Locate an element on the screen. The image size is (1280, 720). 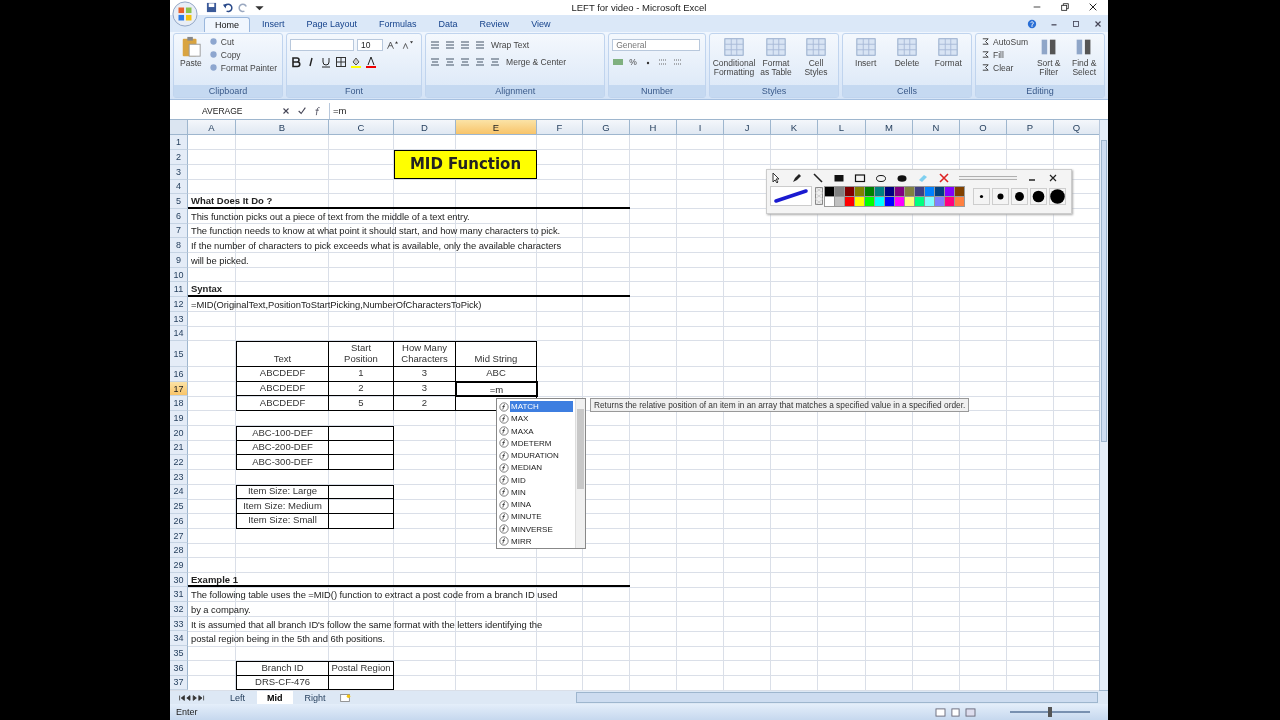
ribbon-button: Format as Table is located at coordinates (776, 56).